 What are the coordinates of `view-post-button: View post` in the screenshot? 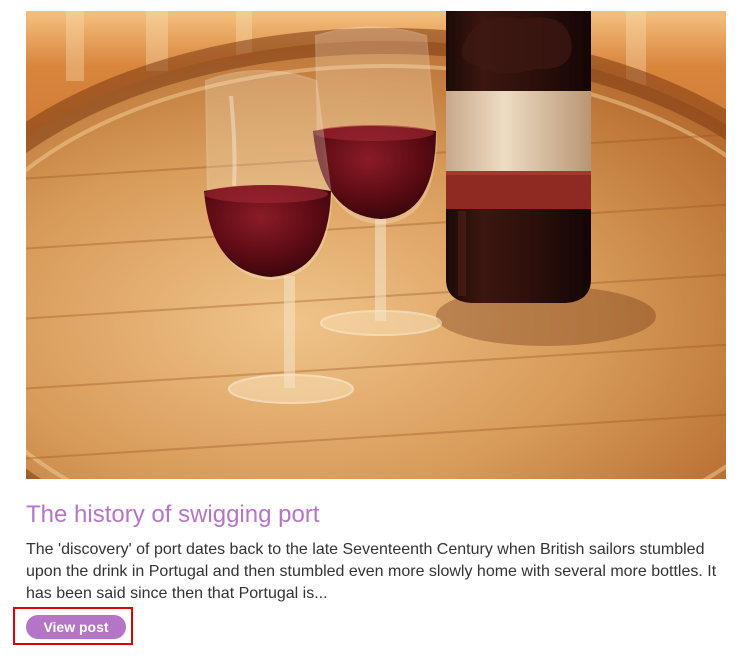 It's located at (76, 627).